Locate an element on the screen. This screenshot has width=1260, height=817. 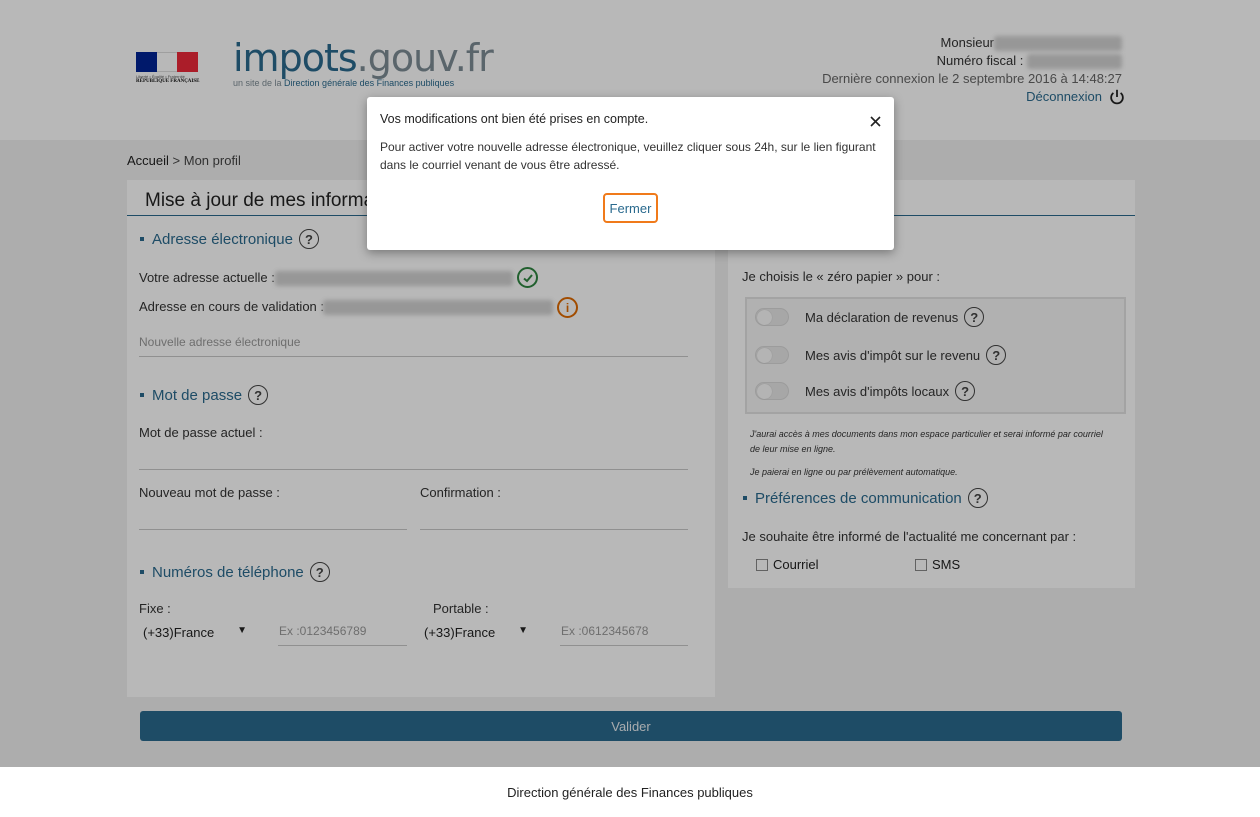
modal-close-button: Fermer is located at coordinates (630, 208).